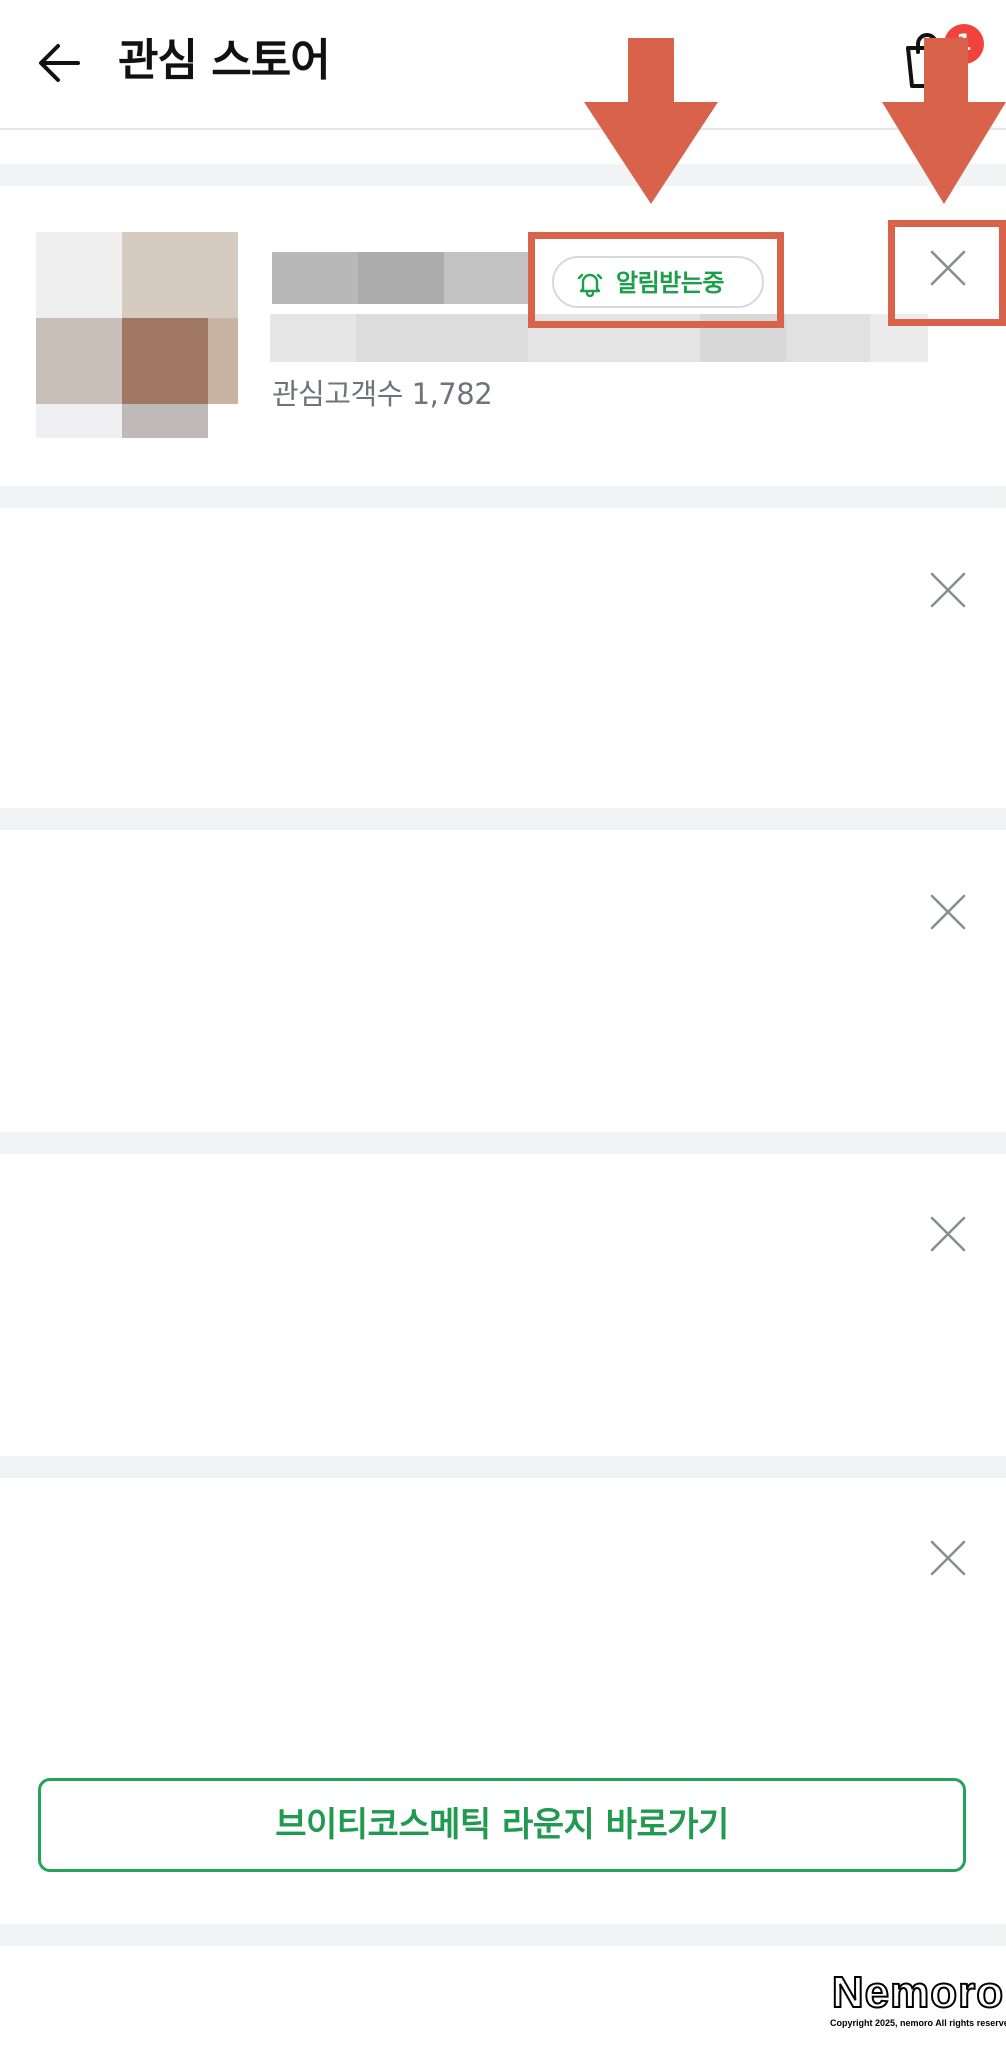  I want to click on back-button, so click(59, 63).